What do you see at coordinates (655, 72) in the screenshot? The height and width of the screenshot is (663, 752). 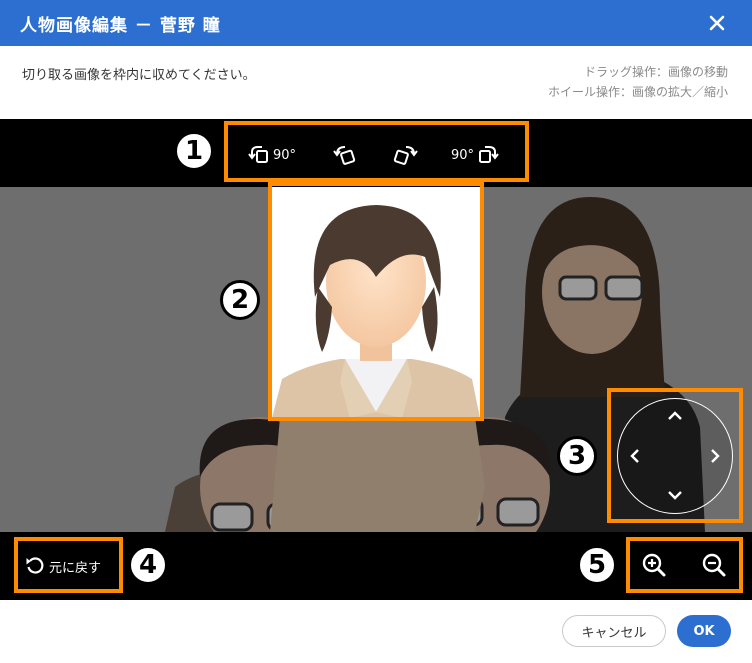 I see `hint-drag: ドラッグ操作：画像の移動` at bounding box center [655, 72].